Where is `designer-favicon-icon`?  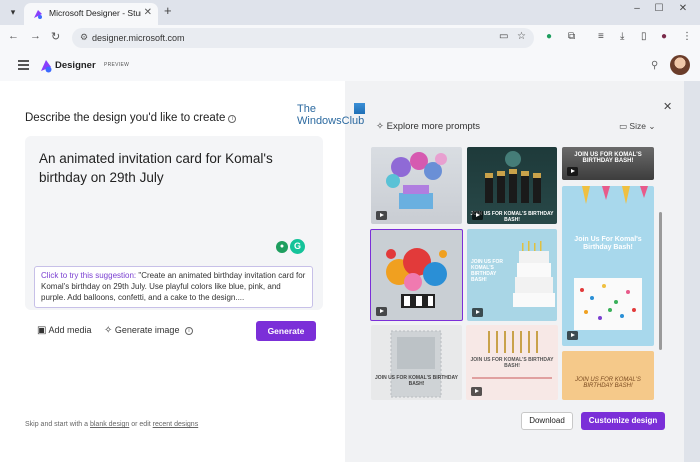 designer-favicon-icon is located at coordinates (38, 14).